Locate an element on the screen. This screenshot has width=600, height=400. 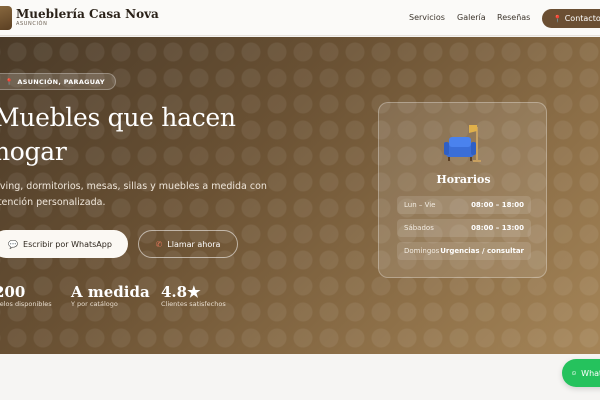
chat-bubble-icon: 💬 is located at coordinates (13, 244).